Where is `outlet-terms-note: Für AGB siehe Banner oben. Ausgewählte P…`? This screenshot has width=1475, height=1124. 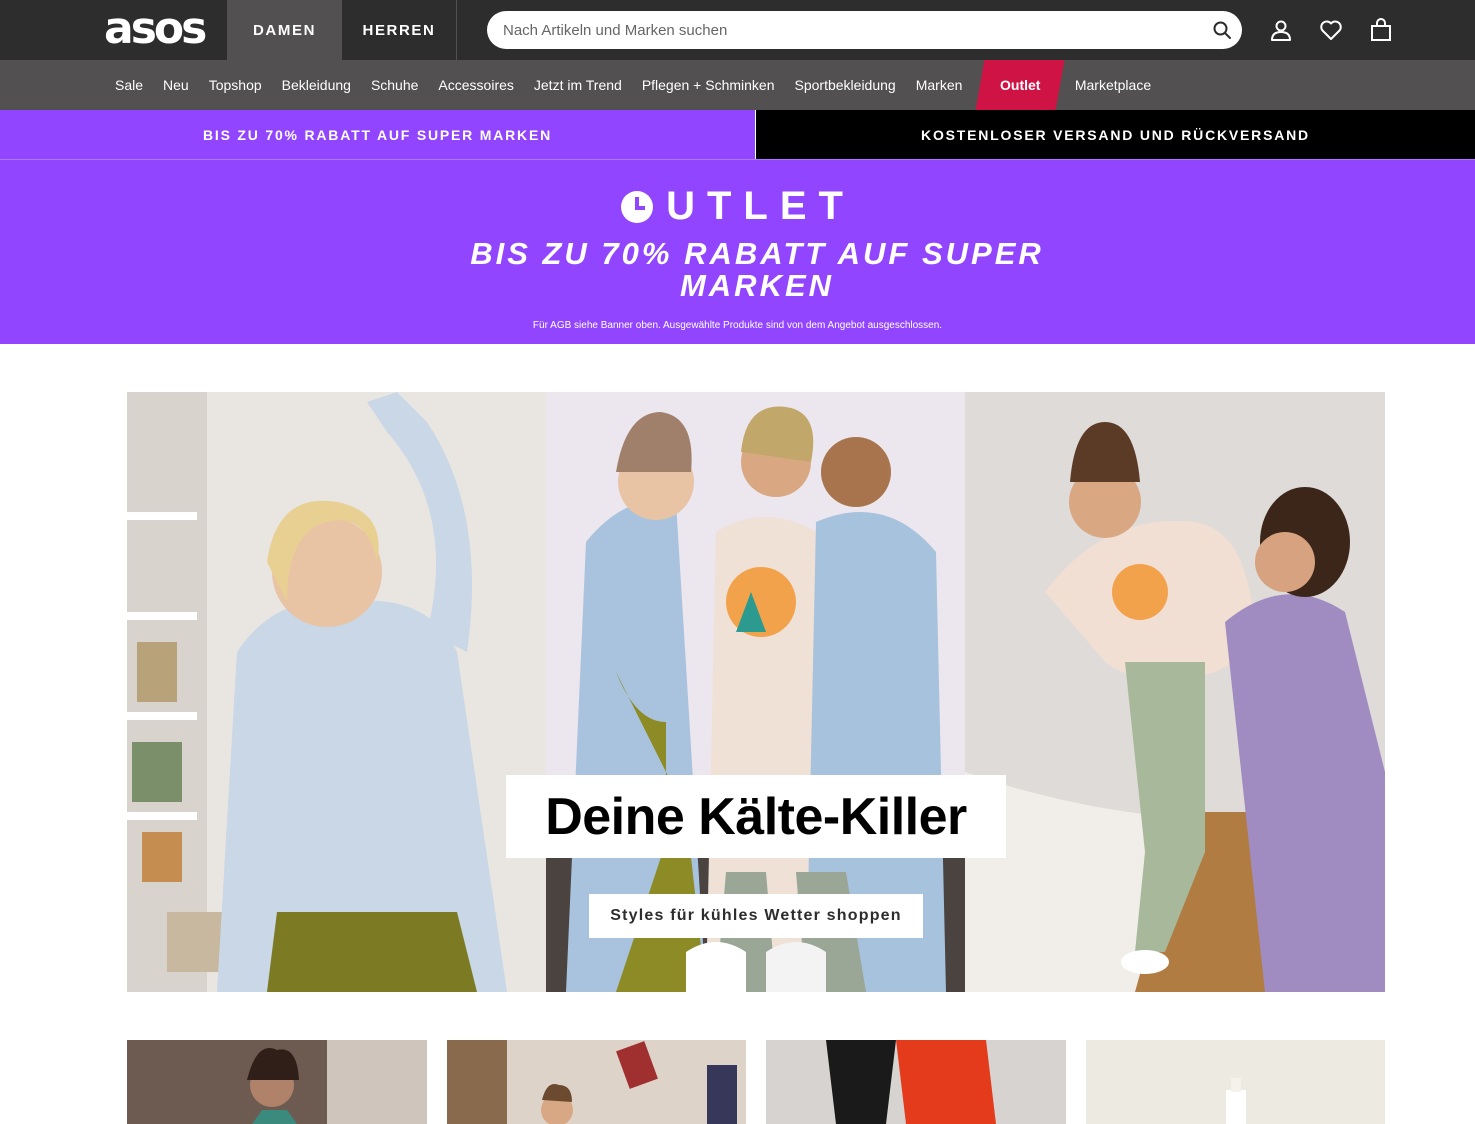 outlet-terms-note: Für AGB siehe Banner oben. Ausgewählte P… is located at coordinates (737, 325).